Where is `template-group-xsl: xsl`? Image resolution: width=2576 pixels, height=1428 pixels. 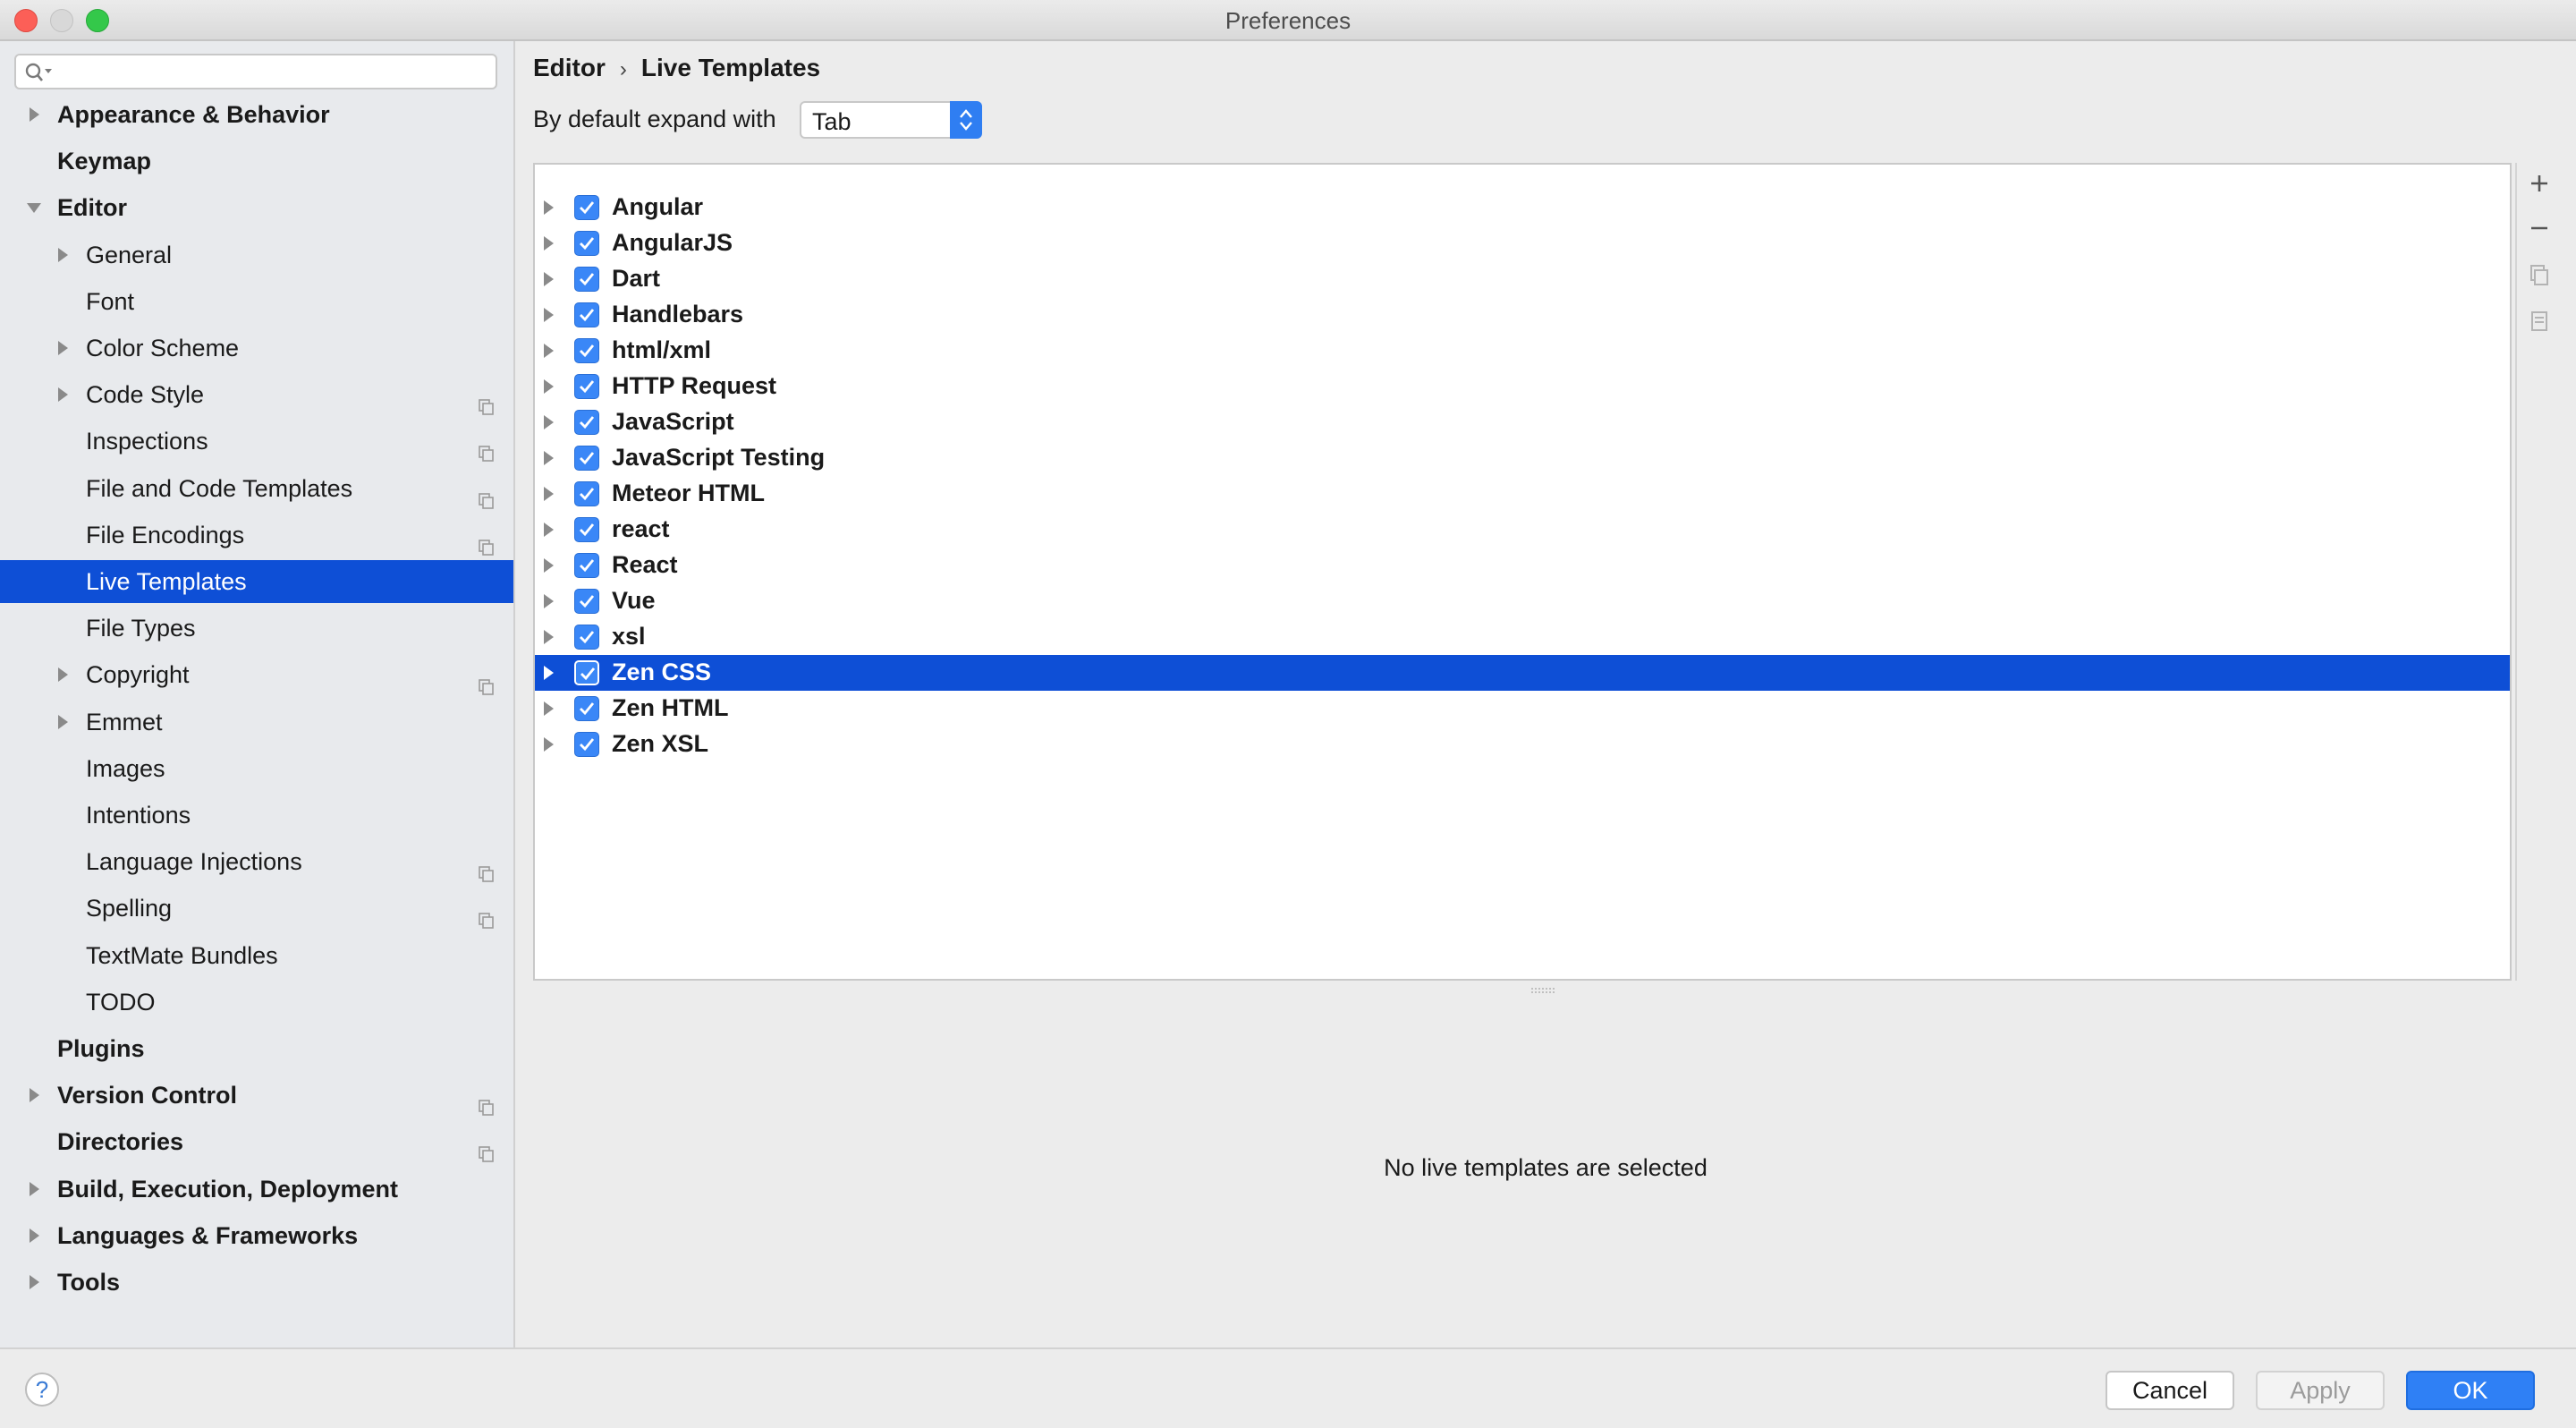
template-group-xsl: xsl is located at coordinates (1522, 637).